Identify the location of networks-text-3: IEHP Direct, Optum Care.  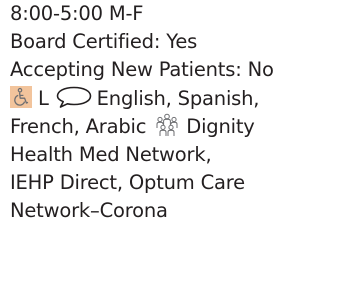
(127, 183).